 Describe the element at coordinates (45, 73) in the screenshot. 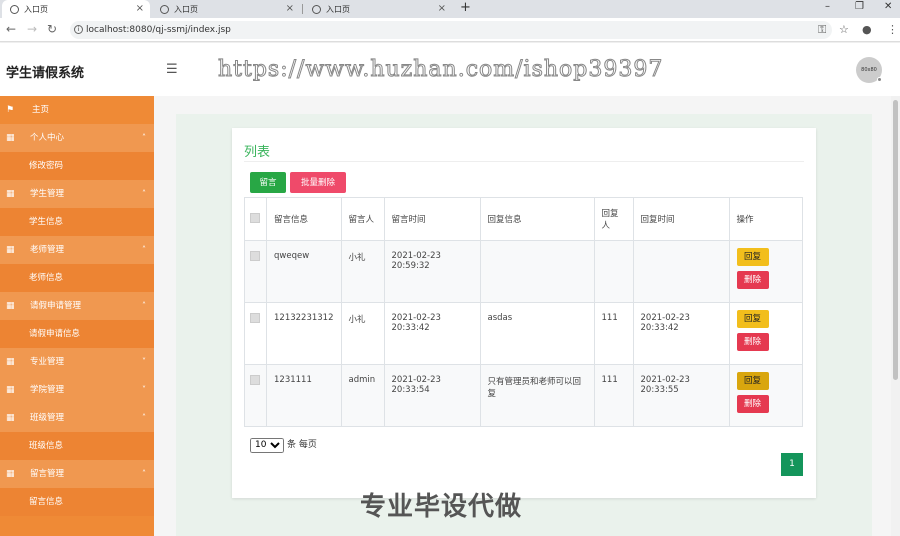

I see `app-brand: 学生请假系统` at that location.